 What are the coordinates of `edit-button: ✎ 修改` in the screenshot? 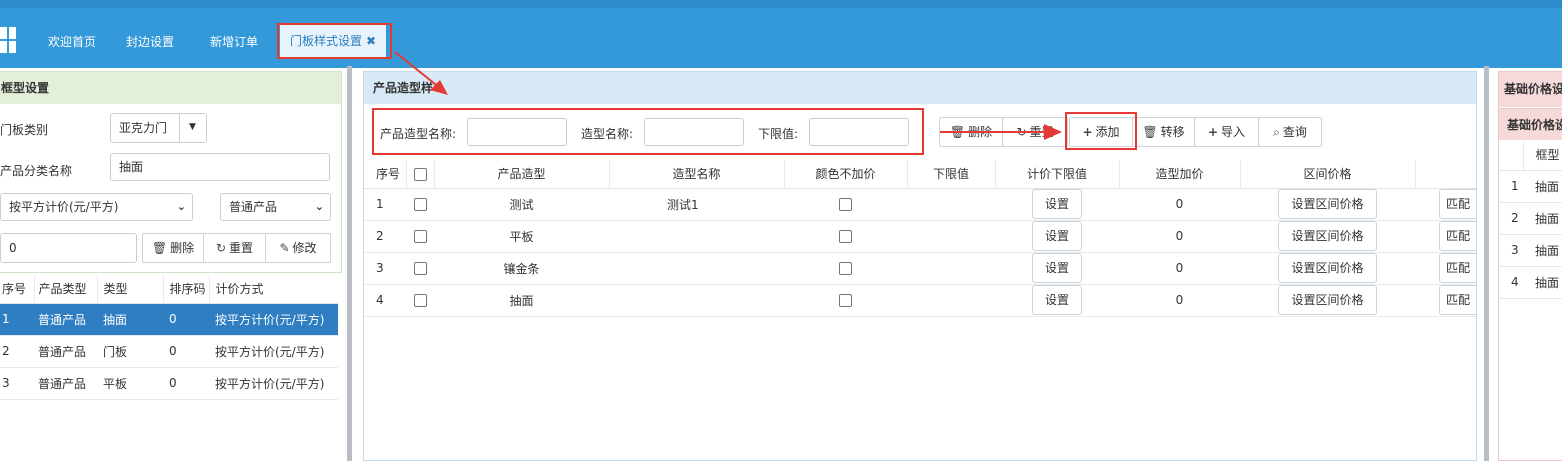 It's located at (298, 248).